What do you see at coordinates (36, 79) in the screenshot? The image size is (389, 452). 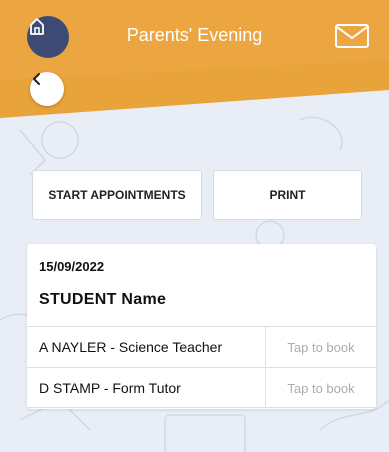 I see `chevron-left-icon` at bounding box center [36, 79].